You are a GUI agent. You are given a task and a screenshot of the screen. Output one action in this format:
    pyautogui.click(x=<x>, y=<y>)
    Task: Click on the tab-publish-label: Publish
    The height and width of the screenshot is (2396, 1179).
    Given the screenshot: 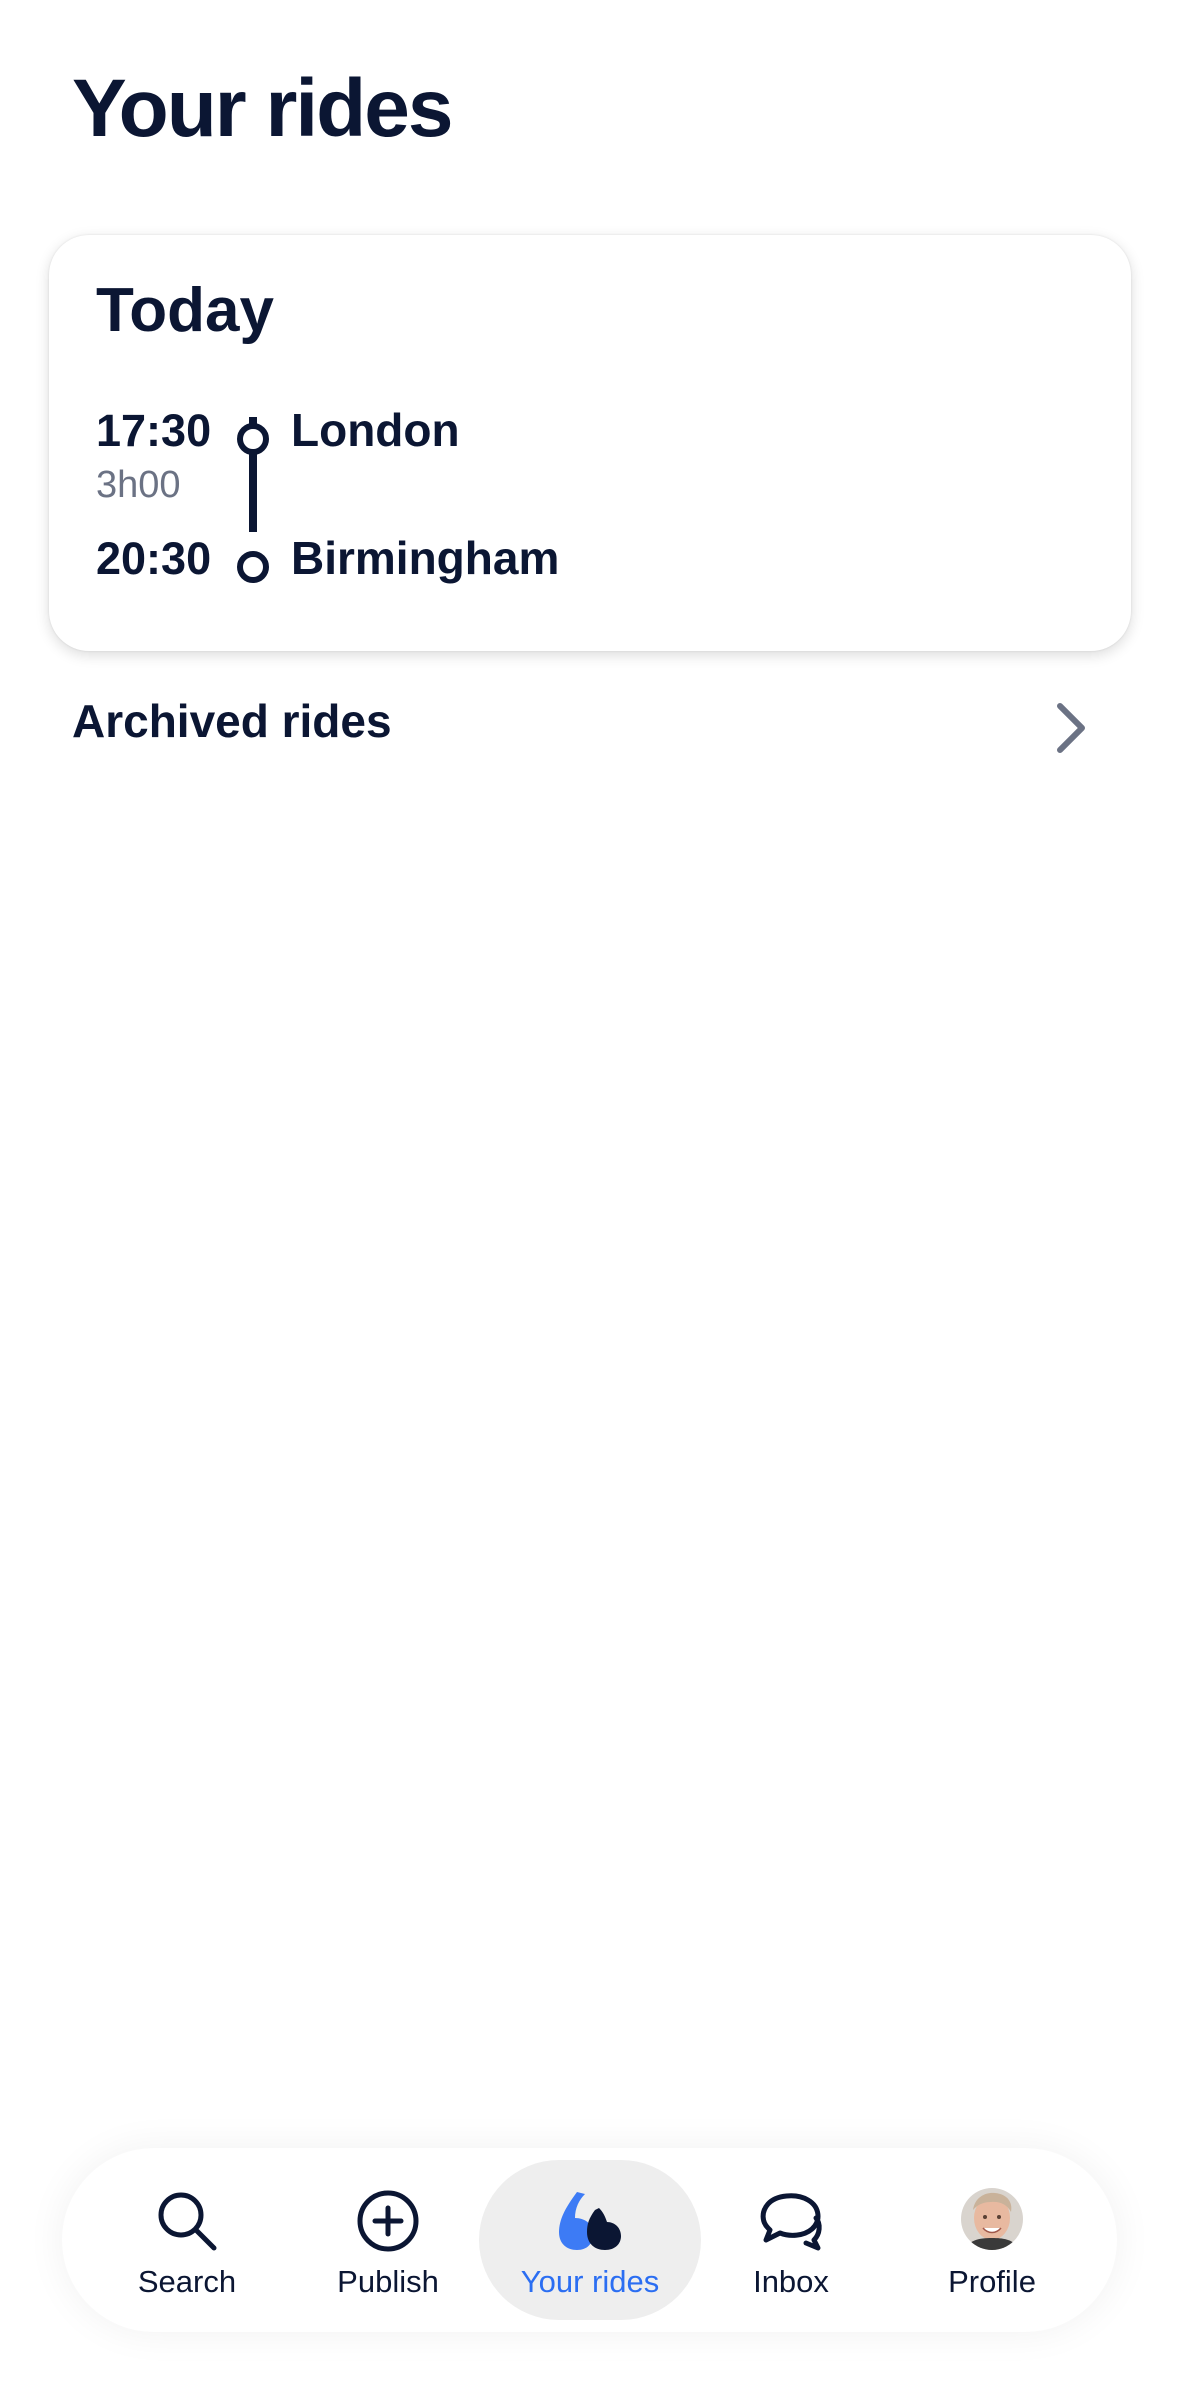 What is the action you would take?
    pyautogui.click(x=388, y=2281)
    